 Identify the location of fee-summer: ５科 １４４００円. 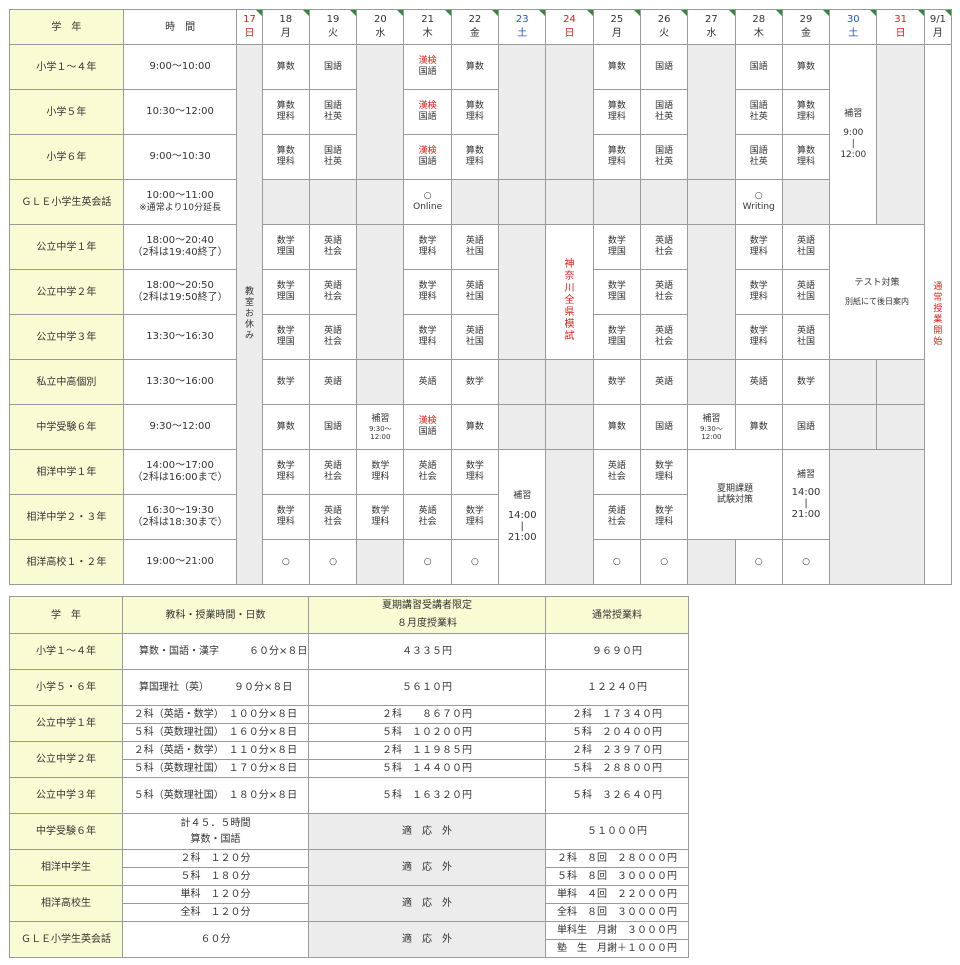
(427, 768).